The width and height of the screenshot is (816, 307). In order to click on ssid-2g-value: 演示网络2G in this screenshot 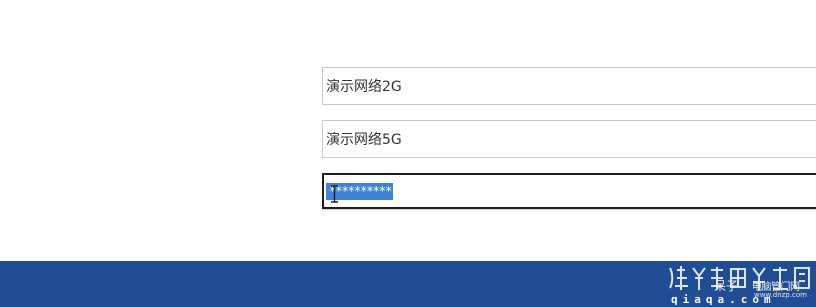, I will do `click(364, 87)`.